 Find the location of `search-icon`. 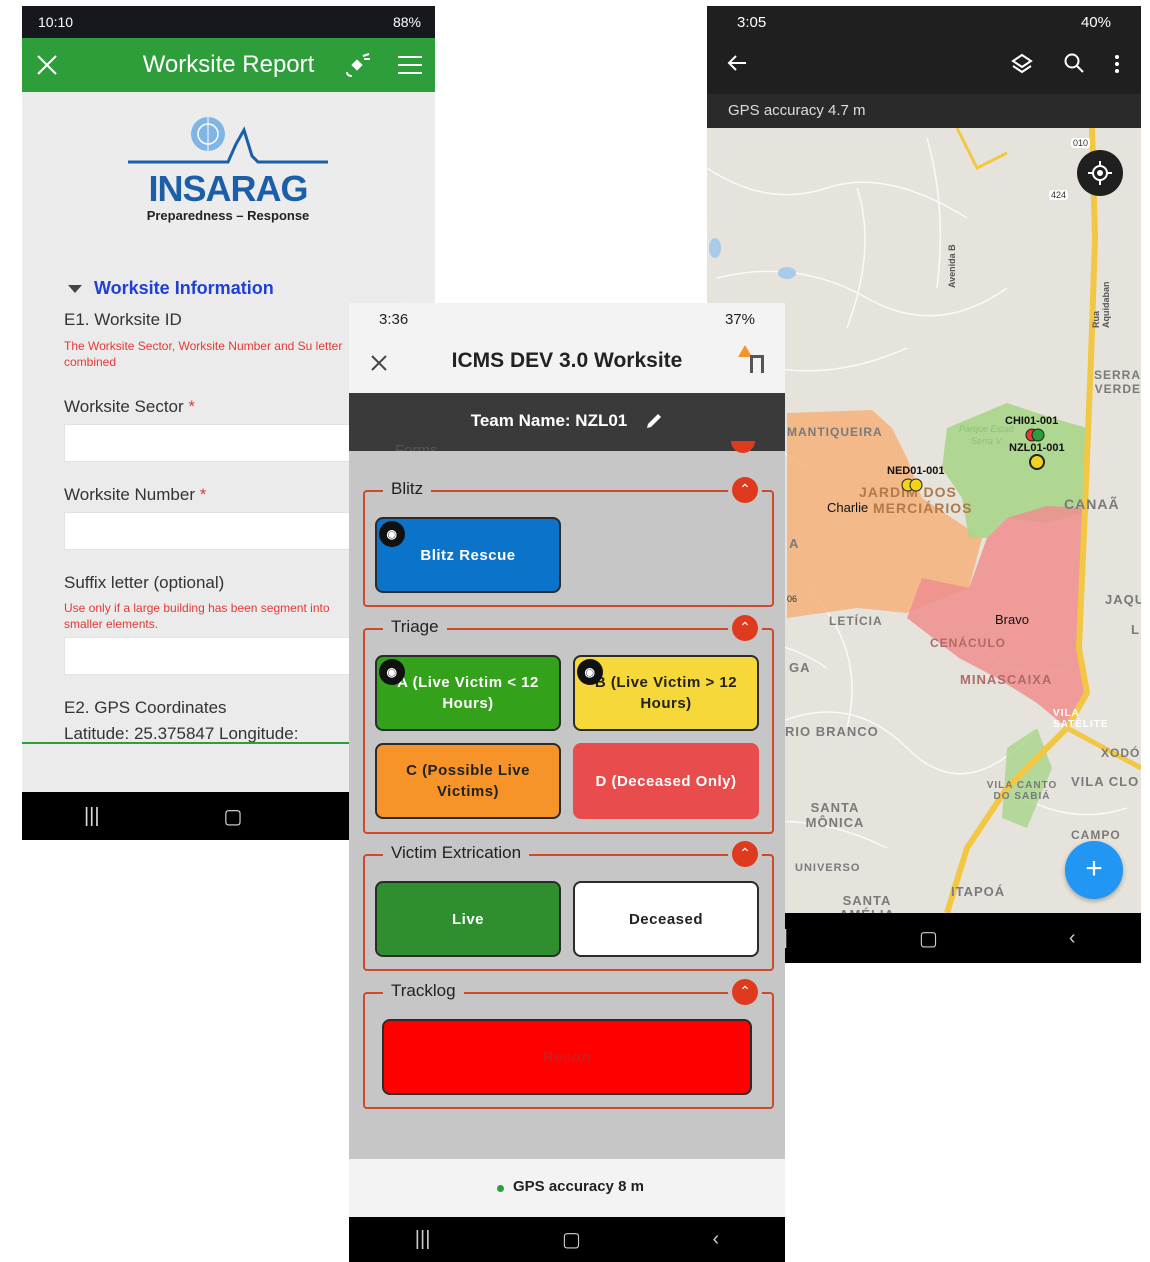

search-icon is located at coordinates (1074, 63).